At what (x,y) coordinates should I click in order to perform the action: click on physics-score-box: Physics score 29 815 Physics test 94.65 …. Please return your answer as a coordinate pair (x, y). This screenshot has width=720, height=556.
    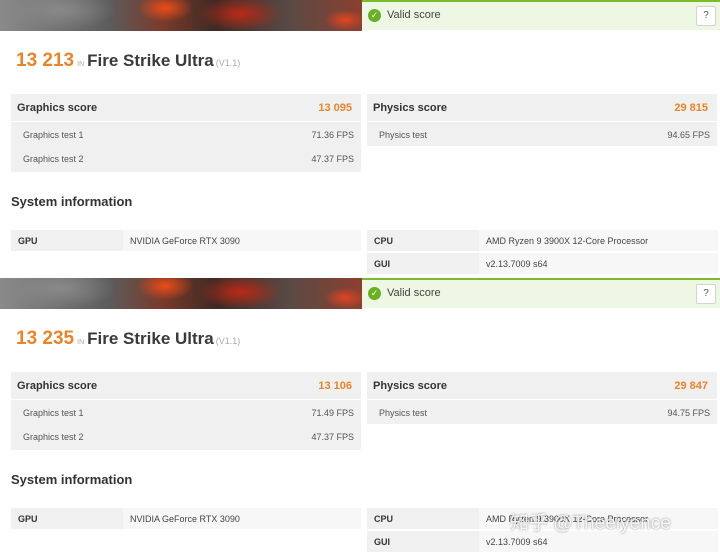
    Looking at the image, I should click on (542, 120).